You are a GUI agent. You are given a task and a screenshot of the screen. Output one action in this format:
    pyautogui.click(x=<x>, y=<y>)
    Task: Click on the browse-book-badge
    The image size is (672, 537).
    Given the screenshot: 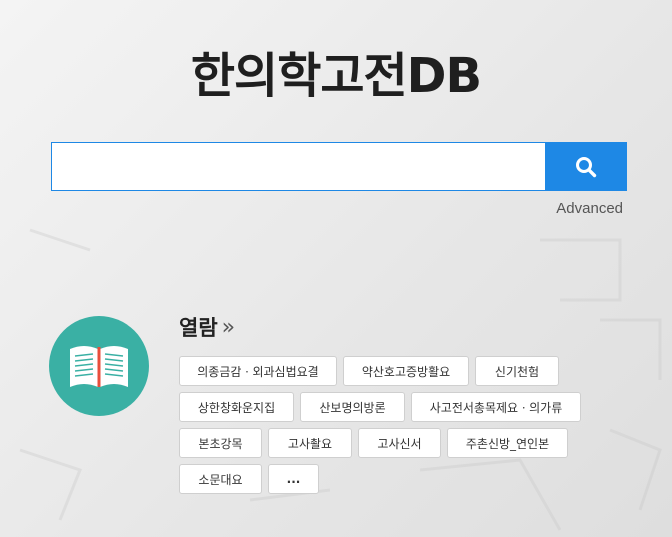 What is the action you would take?
    pyautogui.click(x=99, y=366)
    